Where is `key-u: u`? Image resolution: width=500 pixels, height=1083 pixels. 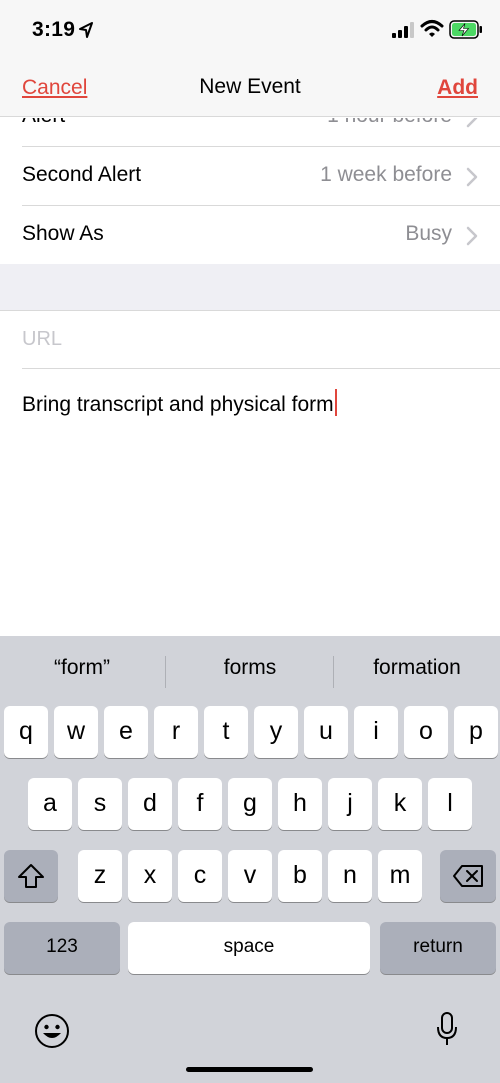 key-u: u is located at coordinates (326, 732).